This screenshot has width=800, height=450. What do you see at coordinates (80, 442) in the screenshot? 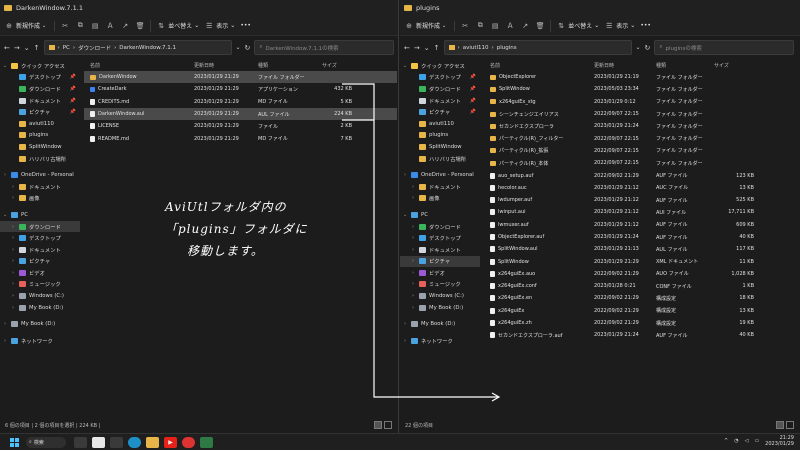
I see `task-view-icon` at bounding box center [80, 442].